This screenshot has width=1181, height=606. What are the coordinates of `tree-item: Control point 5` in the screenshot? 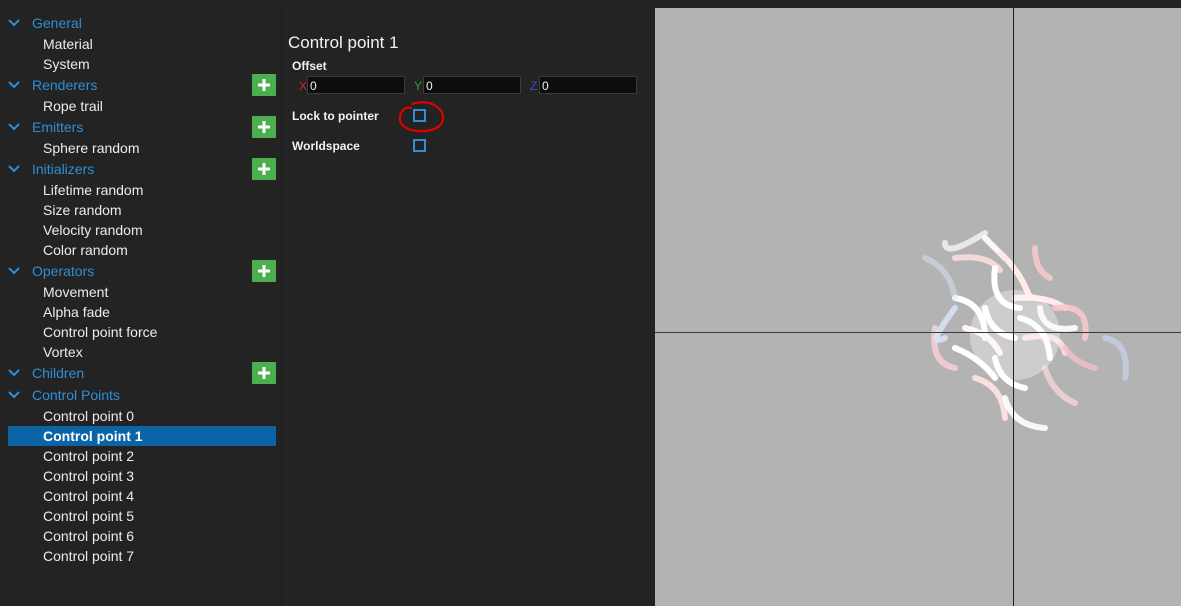 It's located at (140, 516).